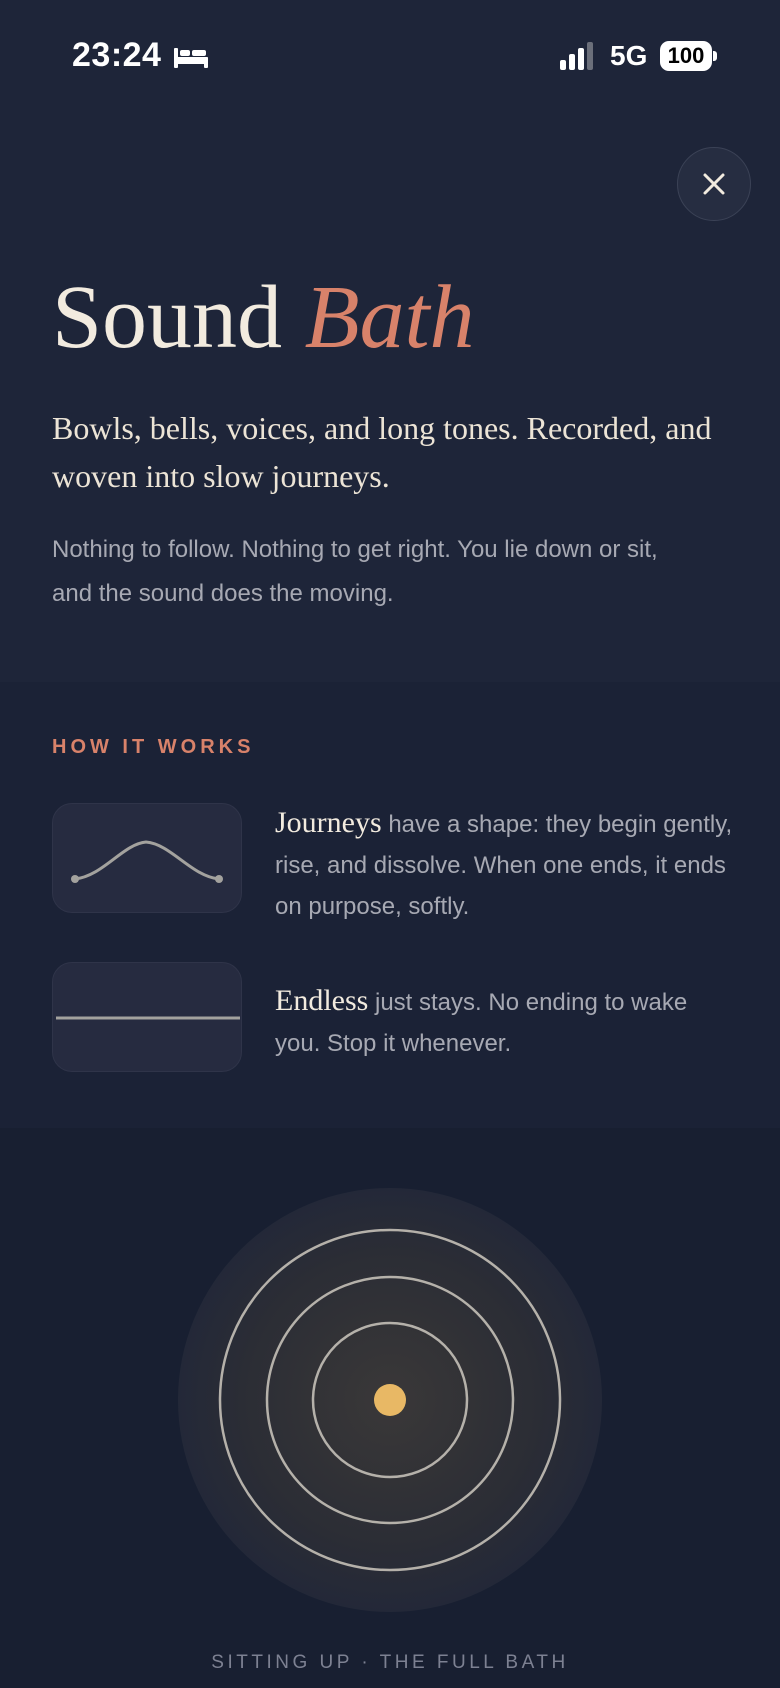 This screenshot has height=1688, width=780. What do you see at coordinates (153, 747) in the screenshot?
I see `section-label: HOW IT WORKS` at bounding box center [153, 747].